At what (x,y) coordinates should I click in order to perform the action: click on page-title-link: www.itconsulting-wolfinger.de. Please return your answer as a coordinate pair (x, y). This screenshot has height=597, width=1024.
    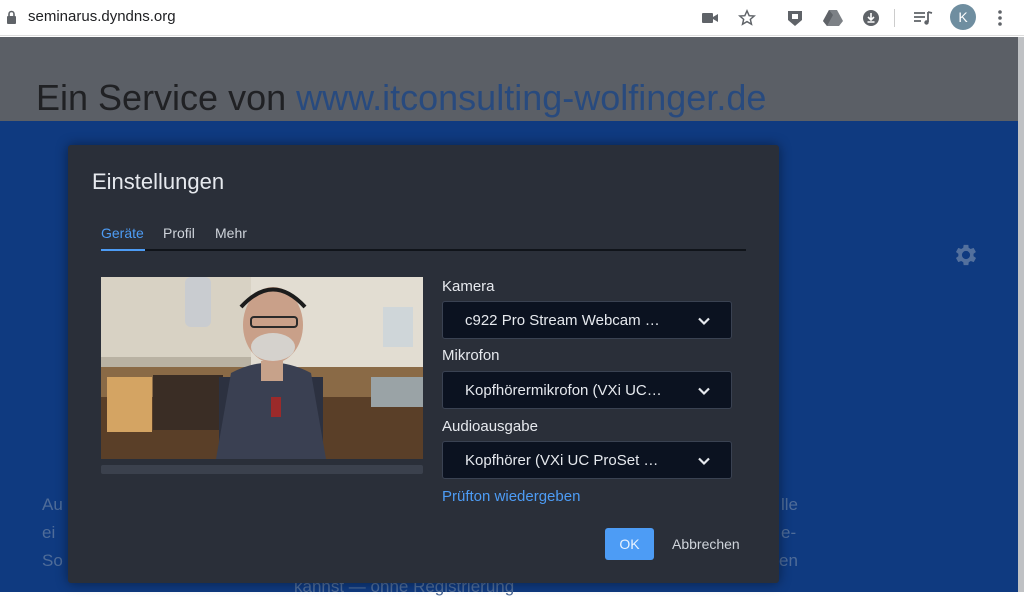
    Looking at the image, I should click on (531, 97).